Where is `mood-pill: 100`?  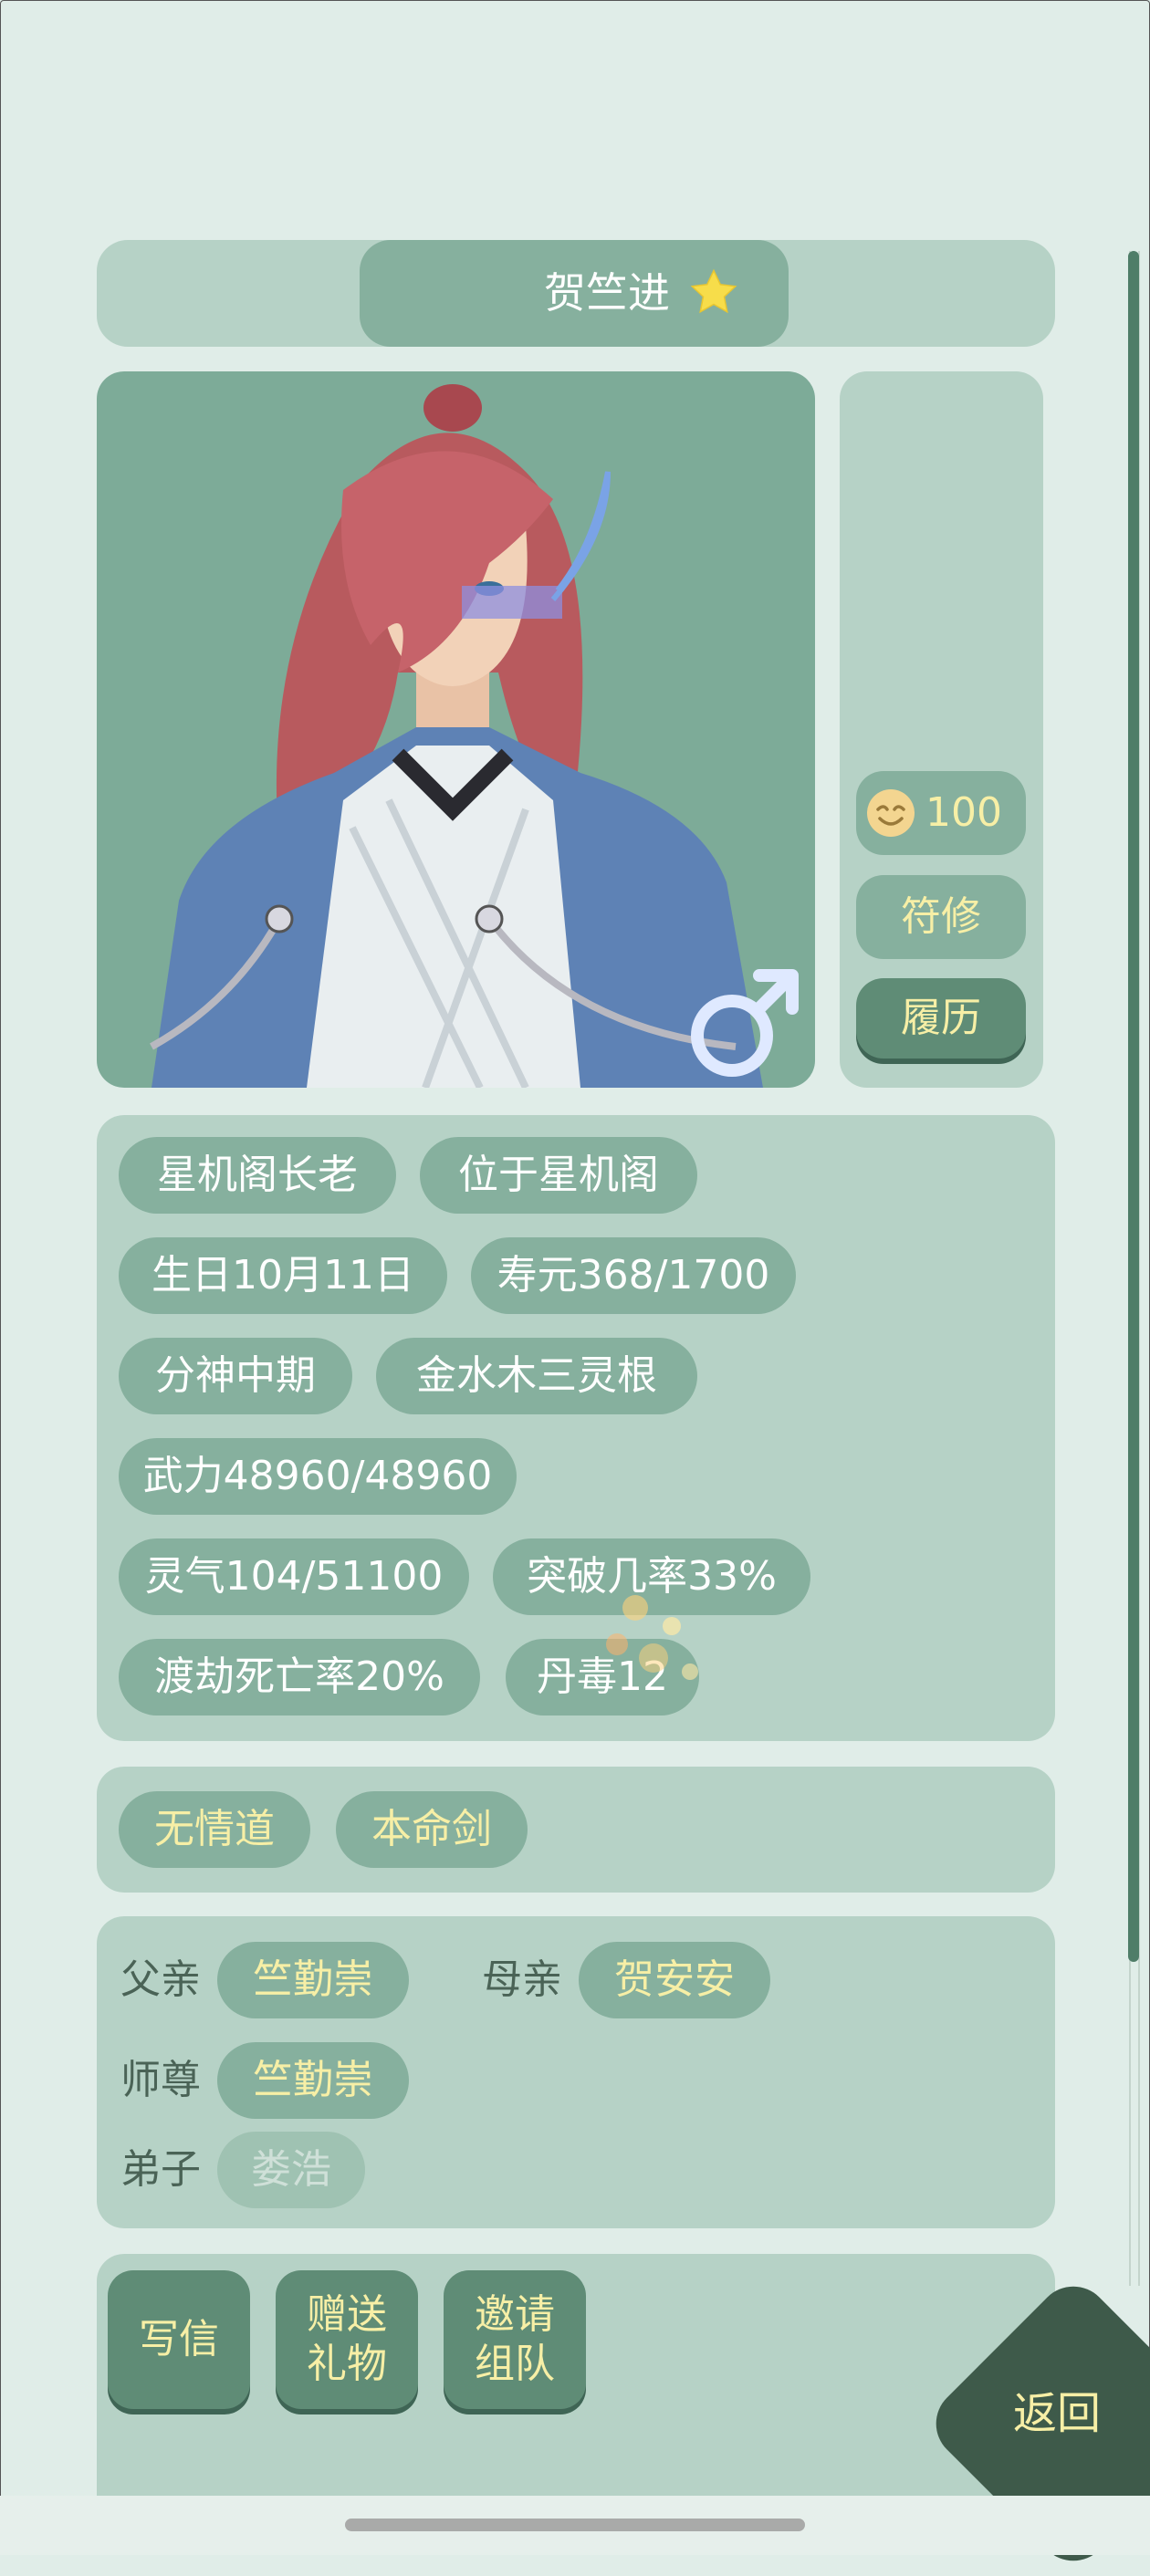
mood-pill: 100 is located at coordinates (941, 813).